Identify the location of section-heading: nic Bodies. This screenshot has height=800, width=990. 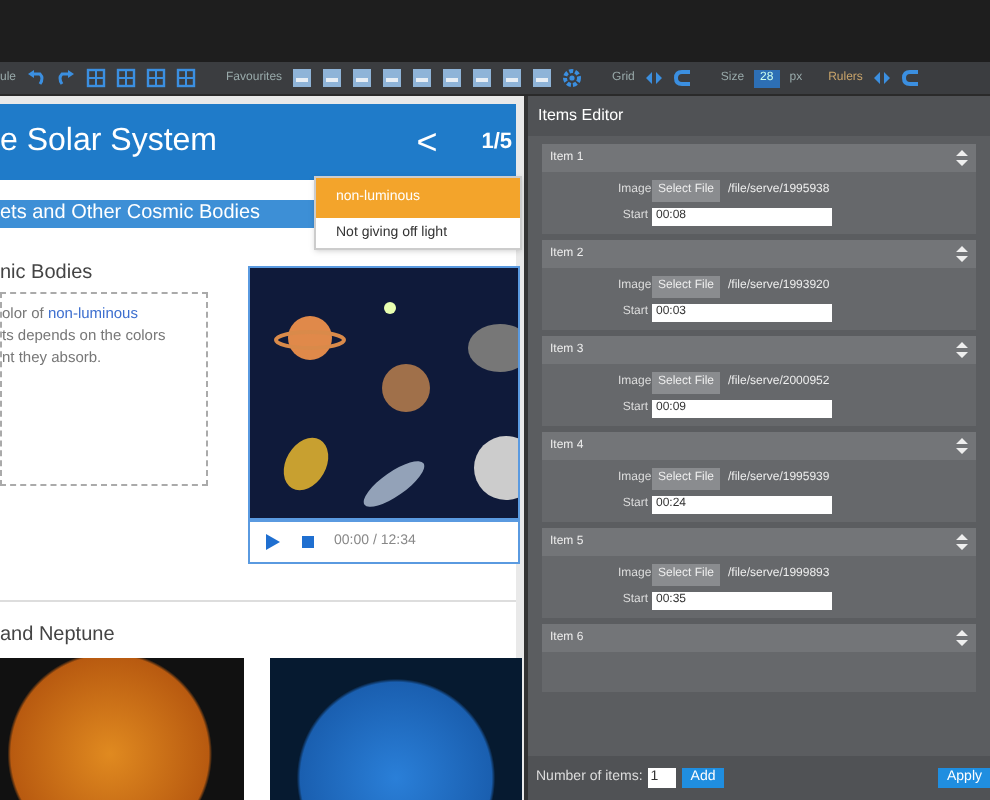
(46, 274).